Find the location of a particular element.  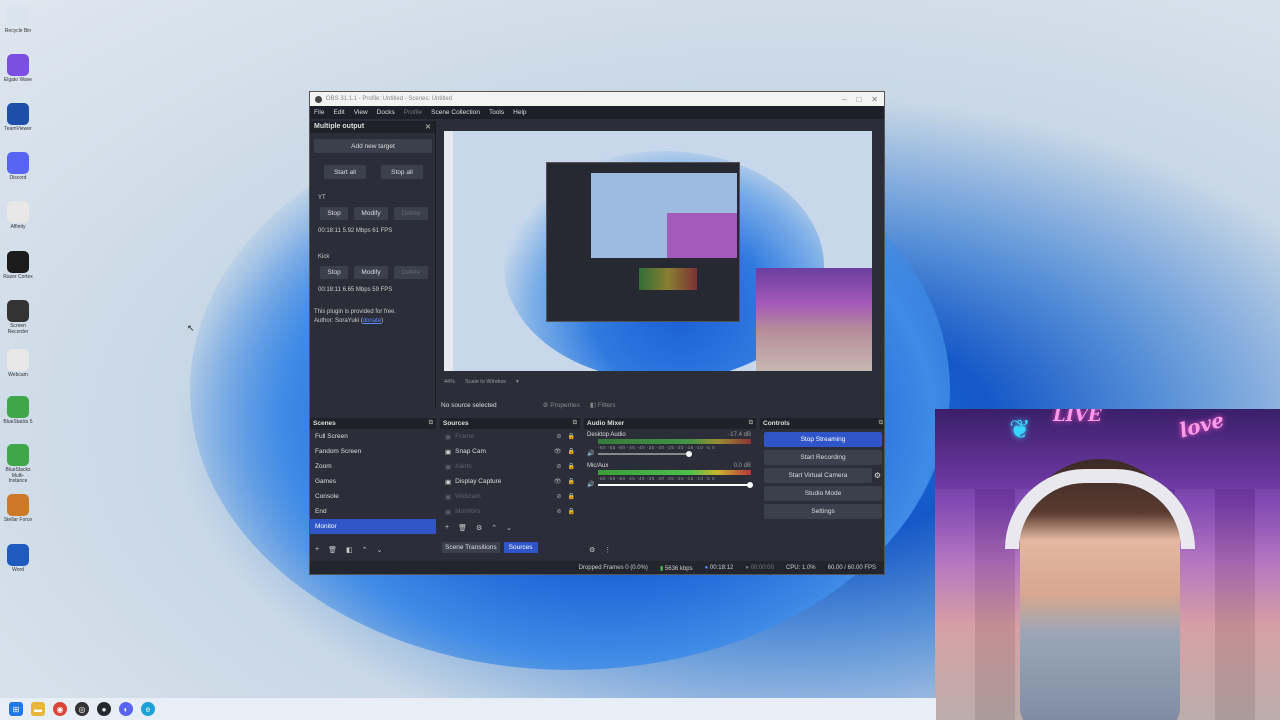

source-down-icon: ⌄ is located at coordinates (509, 528).